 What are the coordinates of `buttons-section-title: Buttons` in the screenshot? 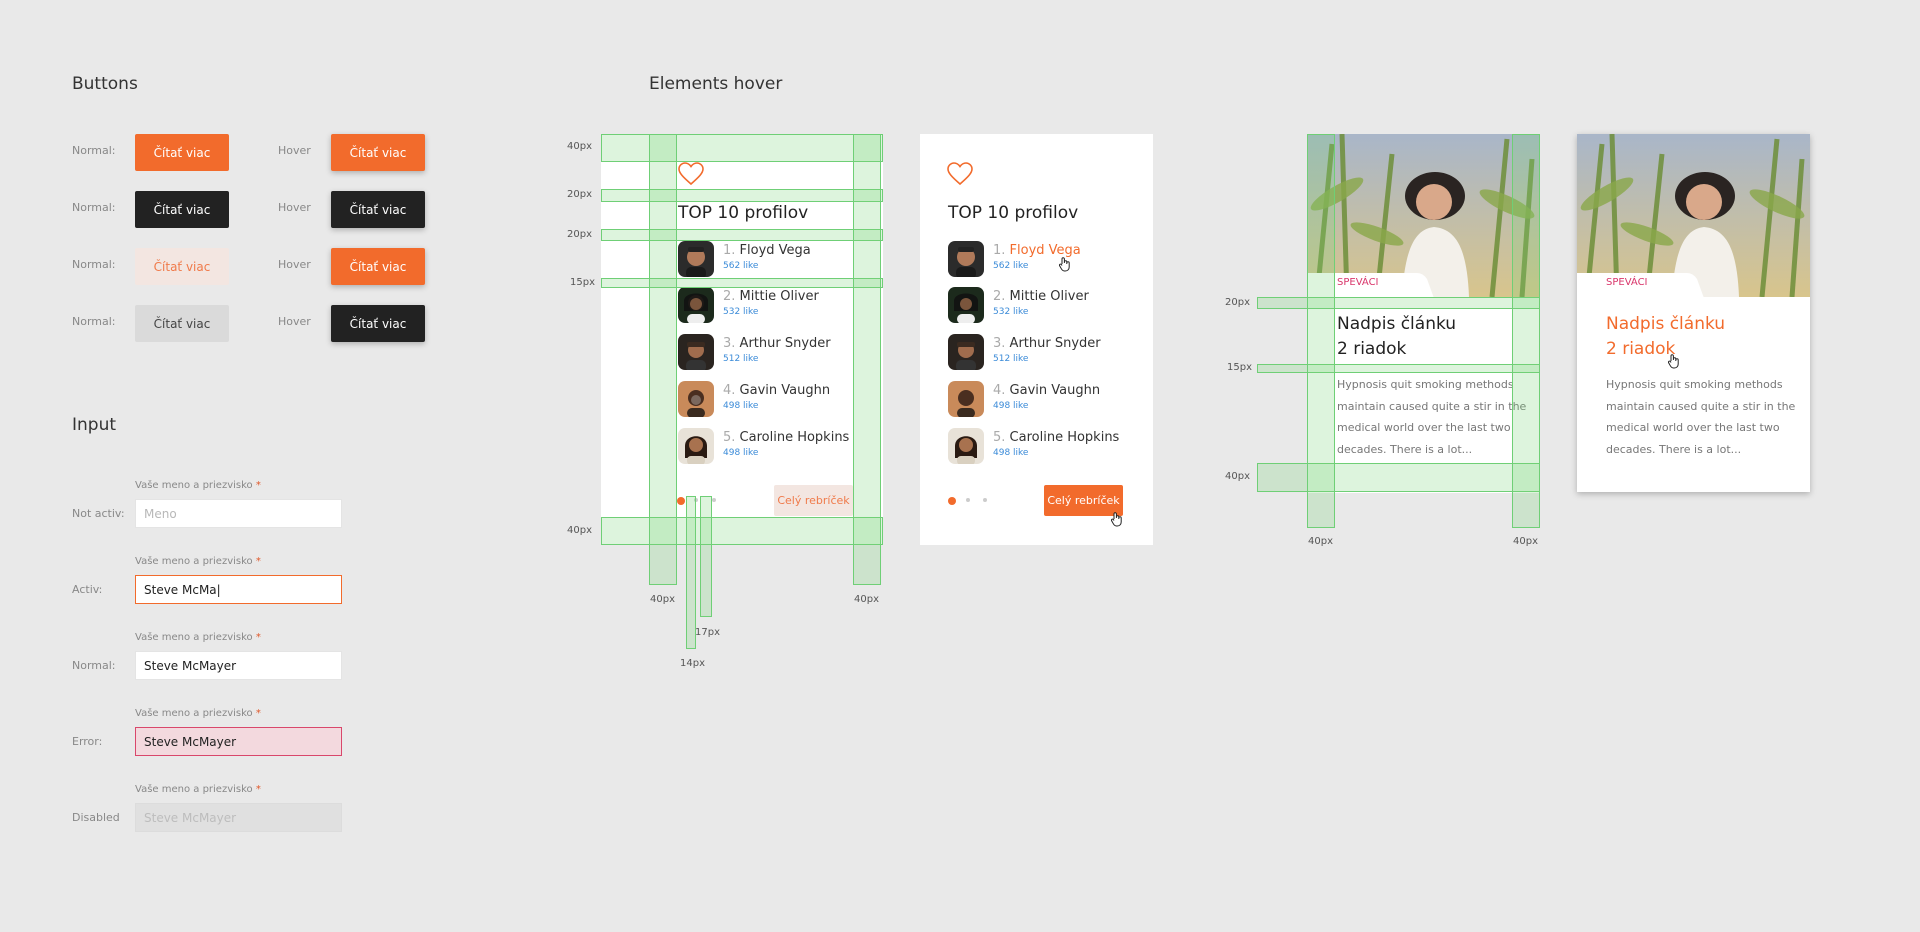 It's located at (105, 84).